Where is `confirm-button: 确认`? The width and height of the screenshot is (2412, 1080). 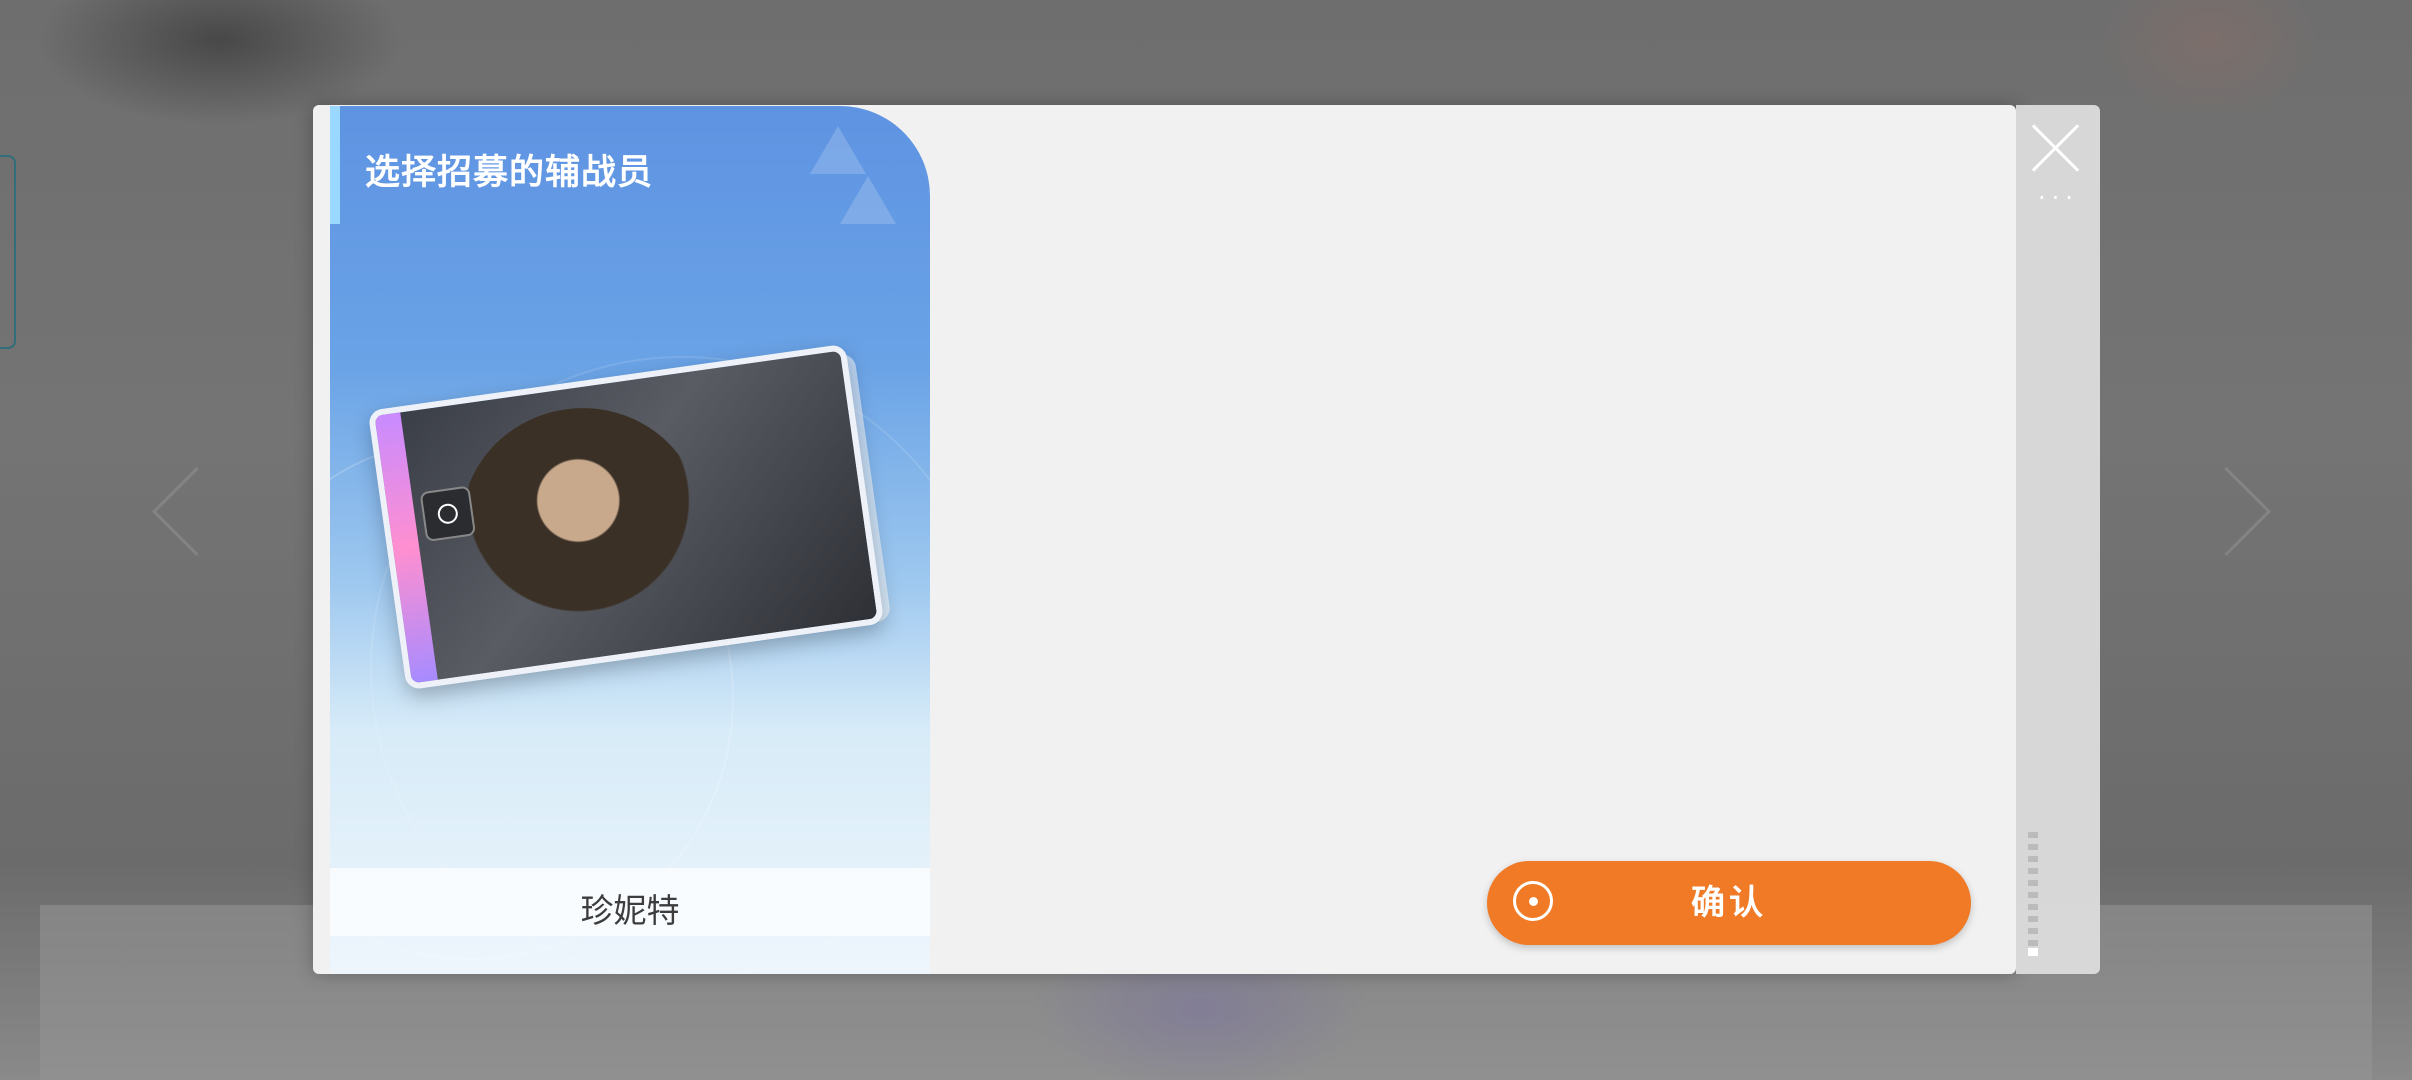
confirm-button: 确认 is located at coordinates (1729, 903).